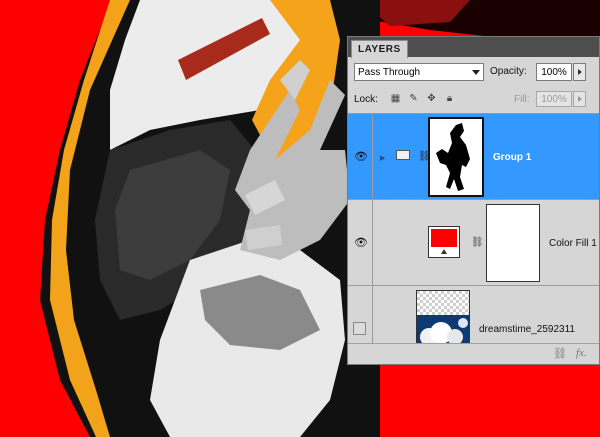  I want to click on layer-name: Color Fill 1, so click(573, 243).